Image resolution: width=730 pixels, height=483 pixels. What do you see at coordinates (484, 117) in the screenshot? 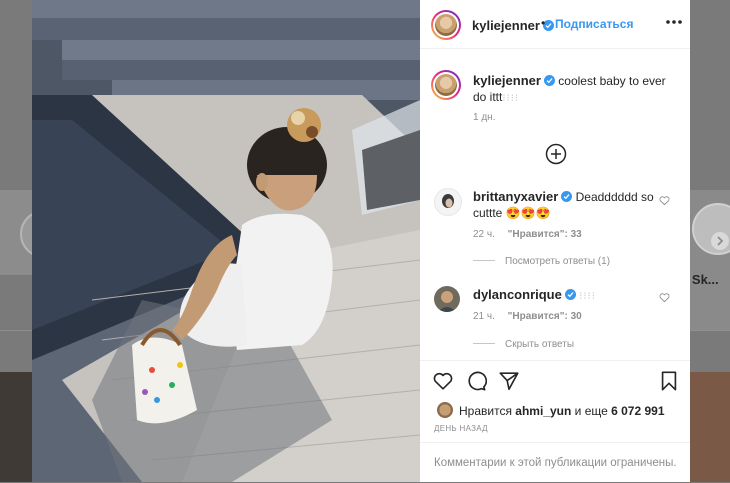
I see `caption-time: 1 дн.` at bounding box center [484, 117].